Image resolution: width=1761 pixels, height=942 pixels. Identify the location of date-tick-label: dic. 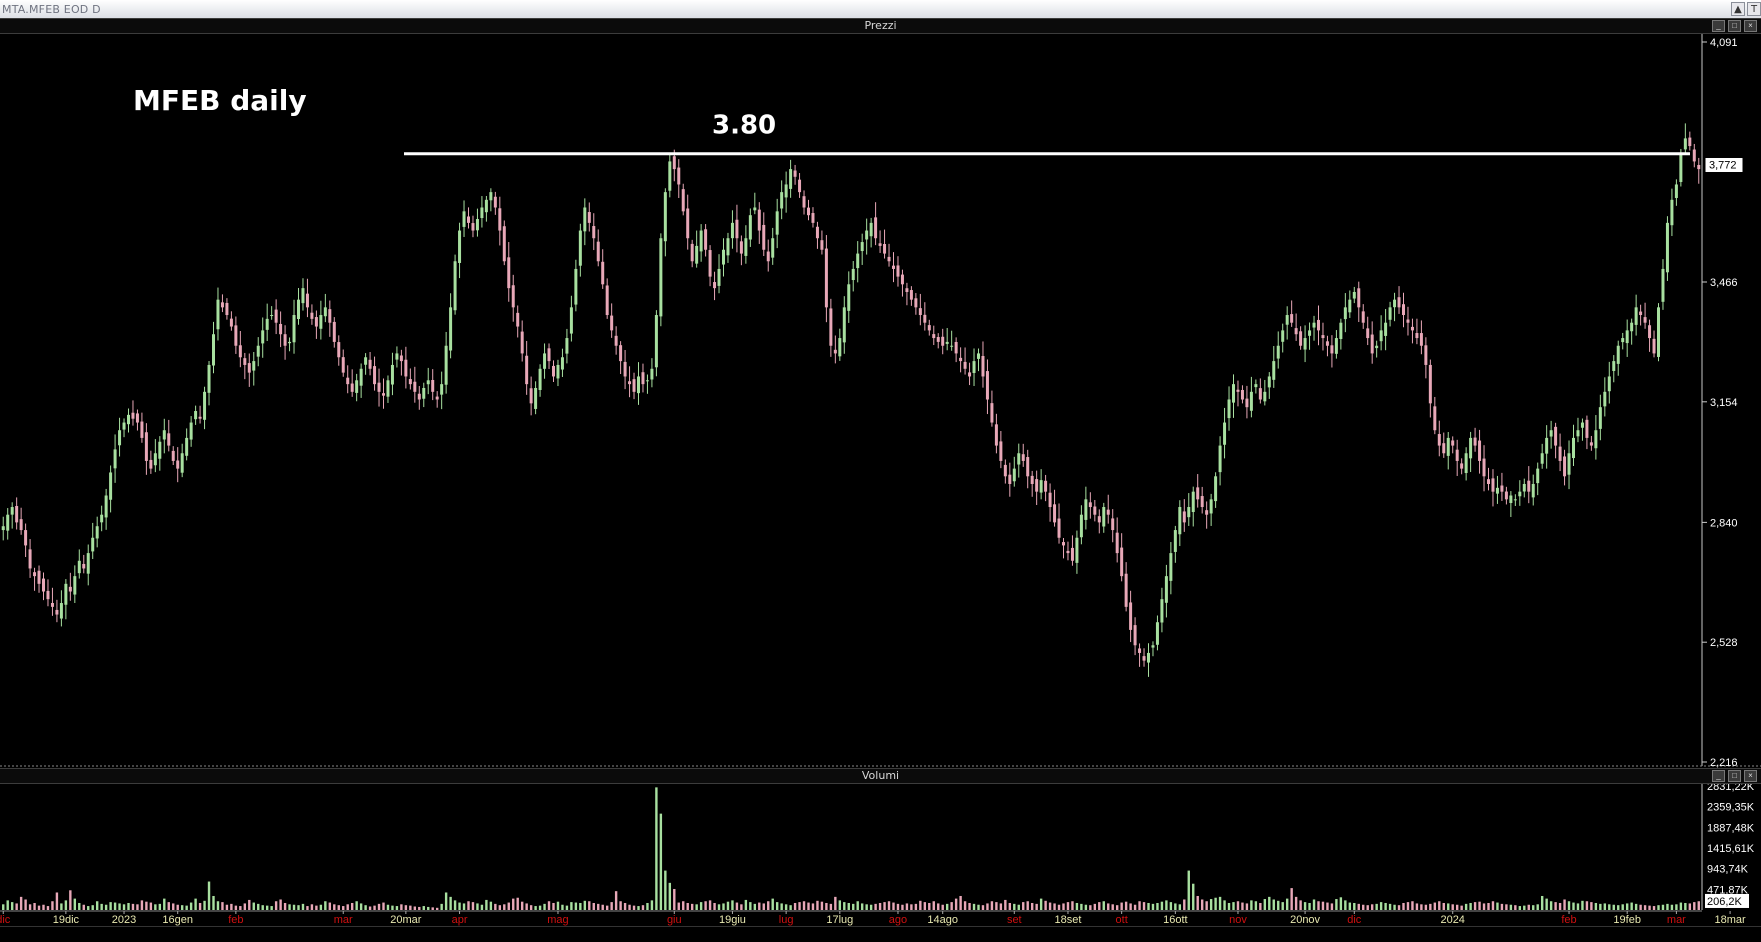
(5, 920).